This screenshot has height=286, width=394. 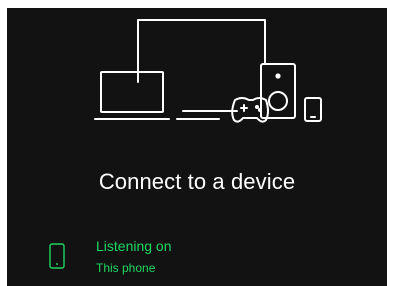 I want to click on page-title: Connect to a device, so click(x=197, y=181).